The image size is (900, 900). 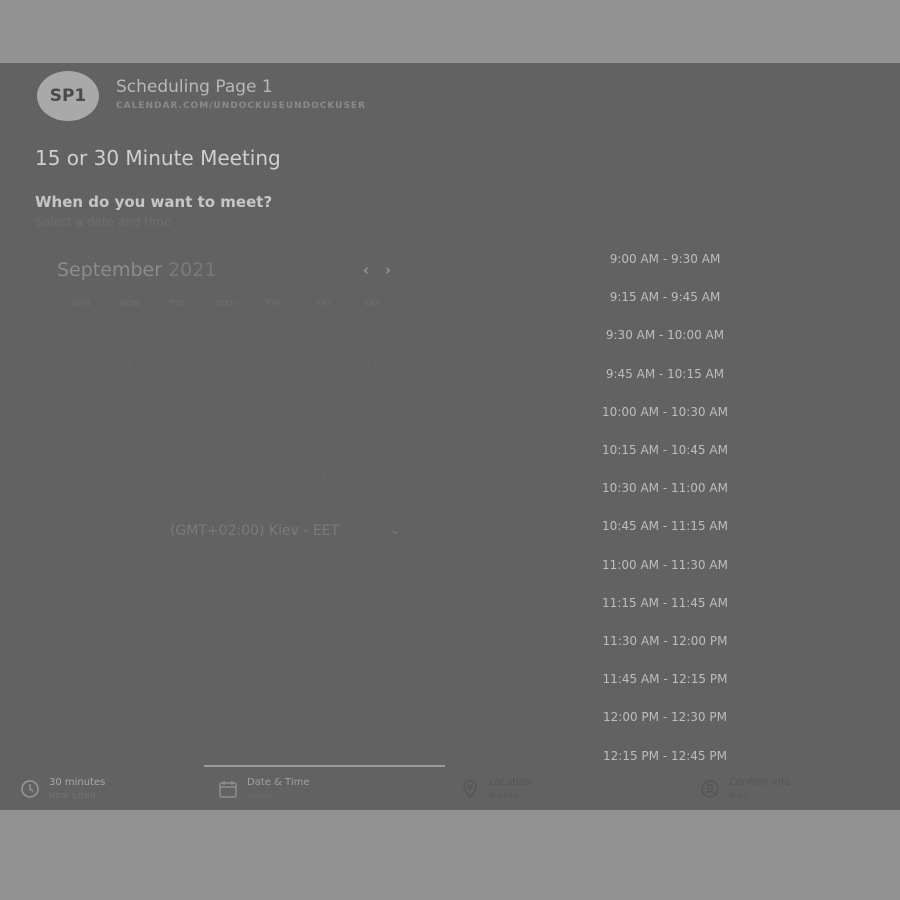 What do you see at coordinates (372, 303) in the screenshot?
I see `weekday-label: SAT` at bounding box center [372, 303].